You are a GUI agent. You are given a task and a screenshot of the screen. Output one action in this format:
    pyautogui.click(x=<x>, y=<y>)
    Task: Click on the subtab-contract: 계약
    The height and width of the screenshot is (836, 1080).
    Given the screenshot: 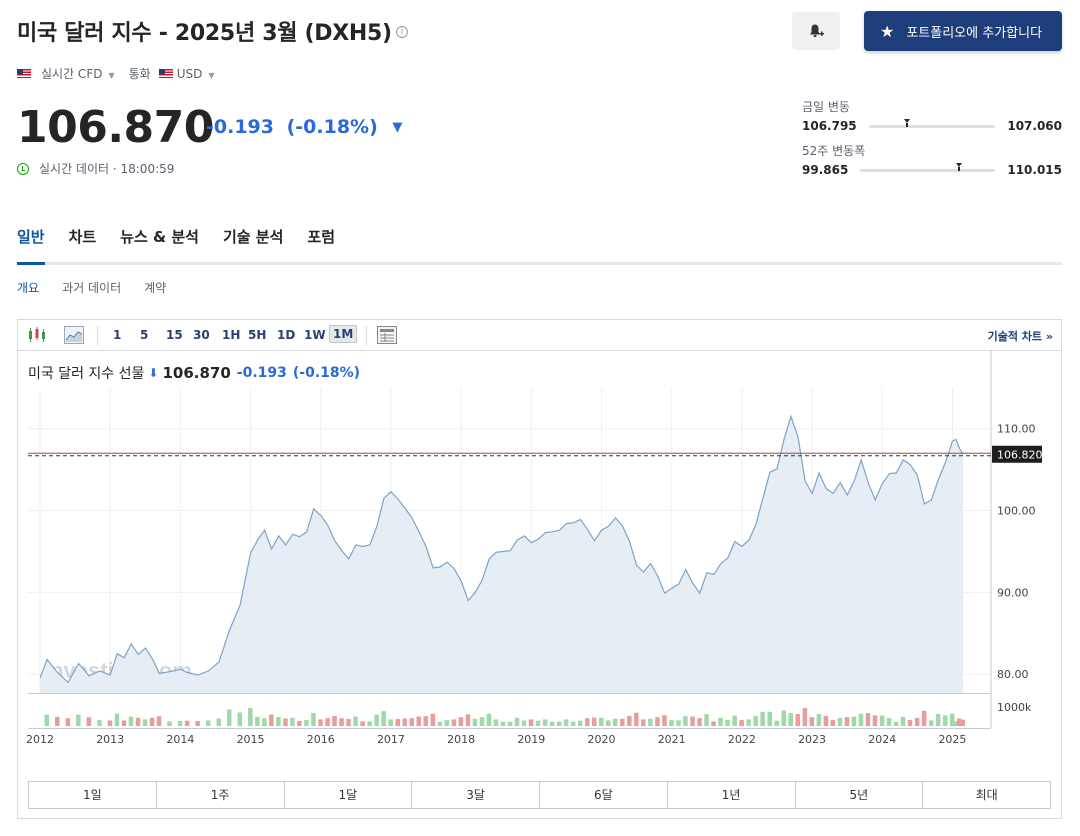 What is the action you would take?
    pyautogui.click(x=155, y=287)
    